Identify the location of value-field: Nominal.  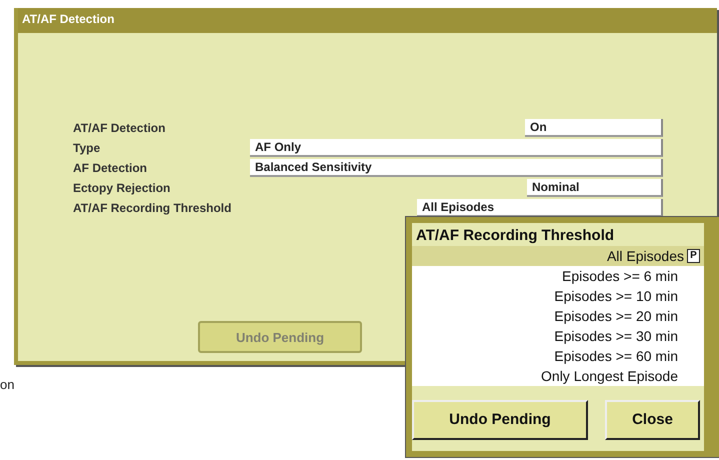
(595, 188).